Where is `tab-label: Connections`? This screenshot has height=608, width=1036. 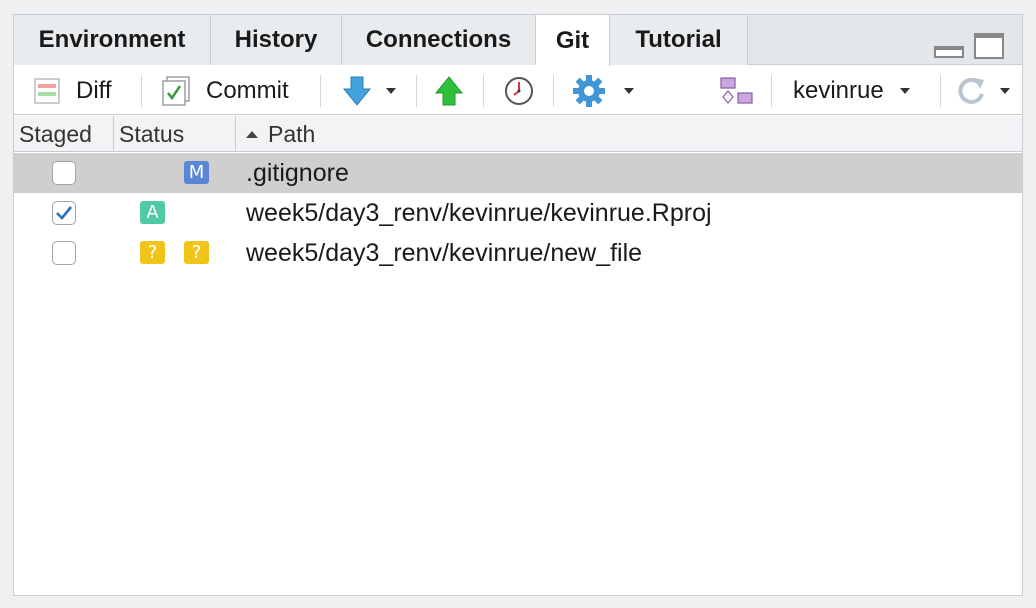 tab-label: Connections is located at coordinates (438, 39).